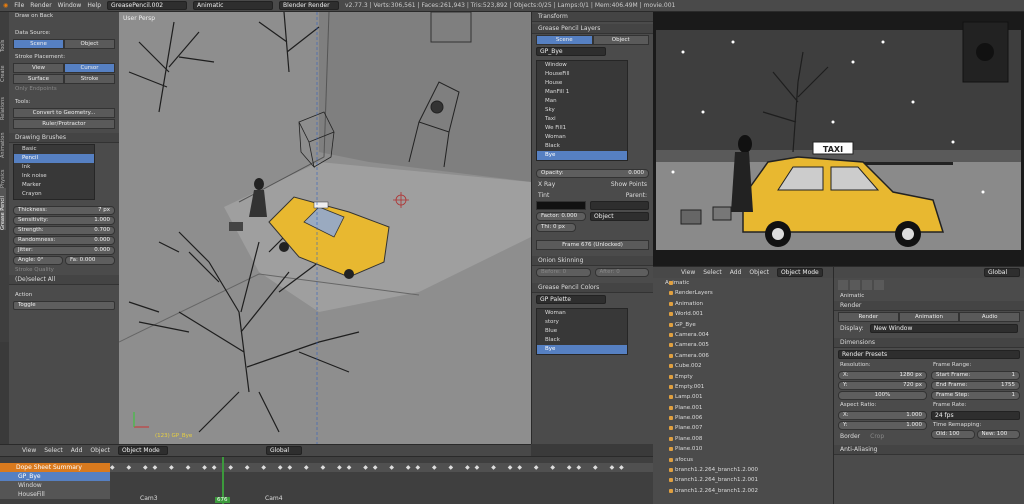  What do you see at coordinates (743, 460) in the screenshot?
I see `outliner-item: afocus` at bounding box center [743, 460].